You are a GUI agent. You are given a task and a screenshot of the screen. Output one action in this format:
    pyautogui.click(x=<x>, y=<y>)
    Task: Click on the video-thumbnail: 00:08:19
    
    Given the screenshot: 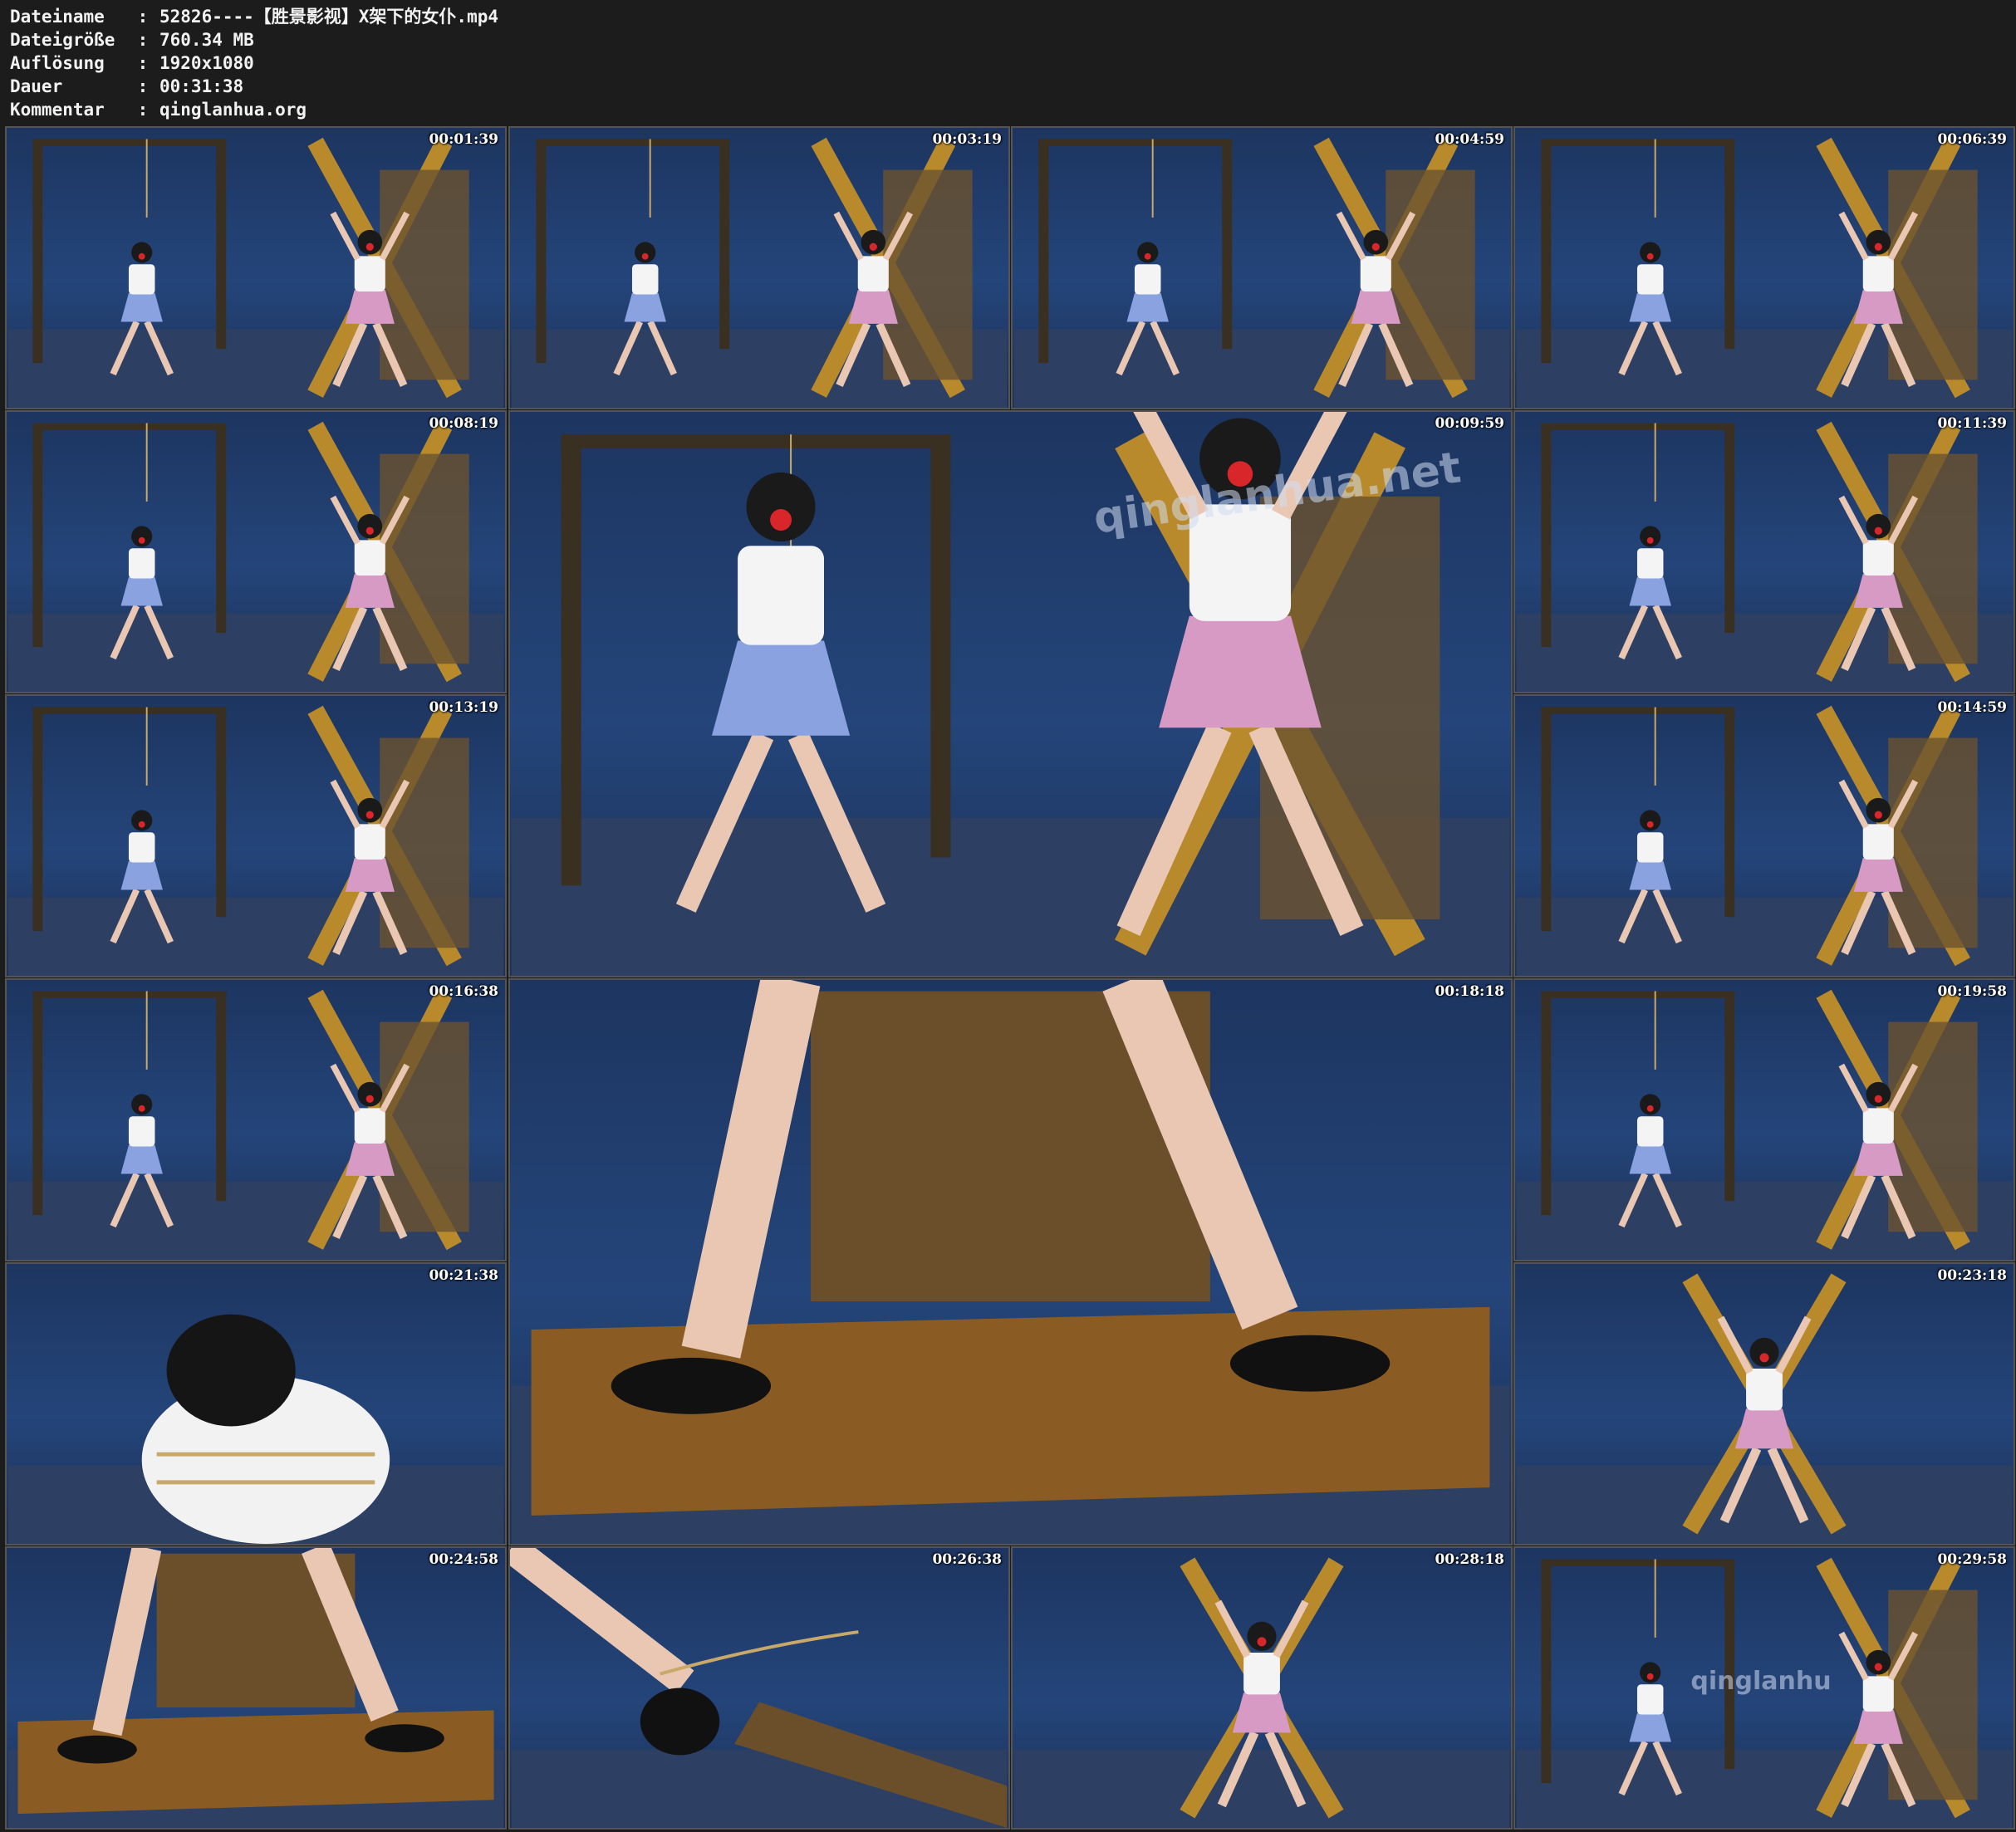 What is the action you would take?
    pyautogui.click(x=256, y=551)
    